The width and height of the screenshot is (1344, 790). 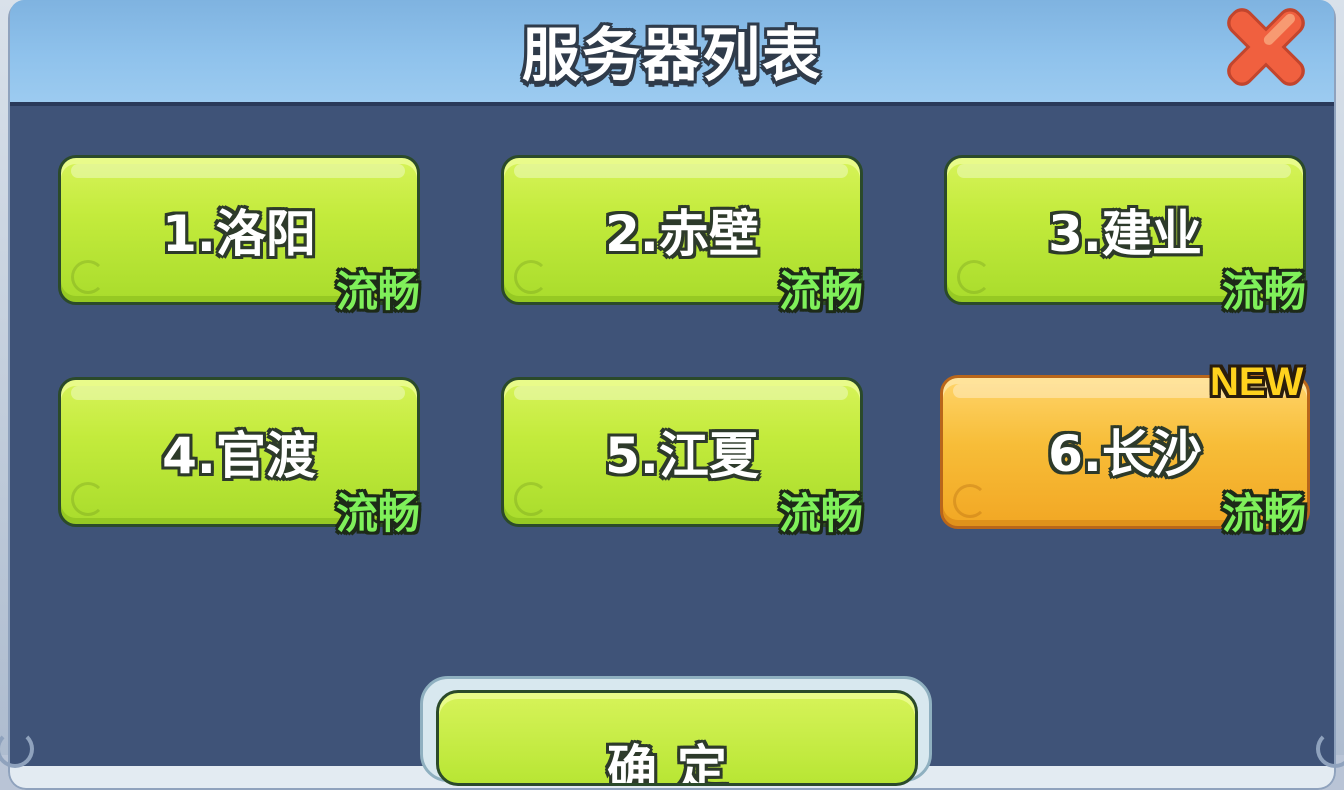 What do you see at coordinates (682, 234) in the screenshot?
I see `server-name: 2.赤壁` at bounding box center [682, 234].